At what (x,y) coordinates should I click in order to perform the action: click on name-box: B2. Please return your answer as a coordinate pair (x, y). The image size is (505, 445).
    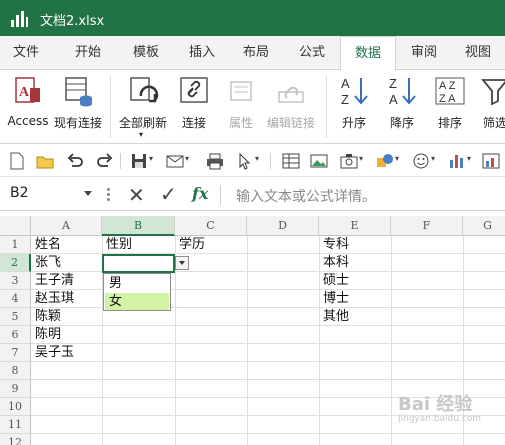
    Looking at the image, I should click on (19, 193).